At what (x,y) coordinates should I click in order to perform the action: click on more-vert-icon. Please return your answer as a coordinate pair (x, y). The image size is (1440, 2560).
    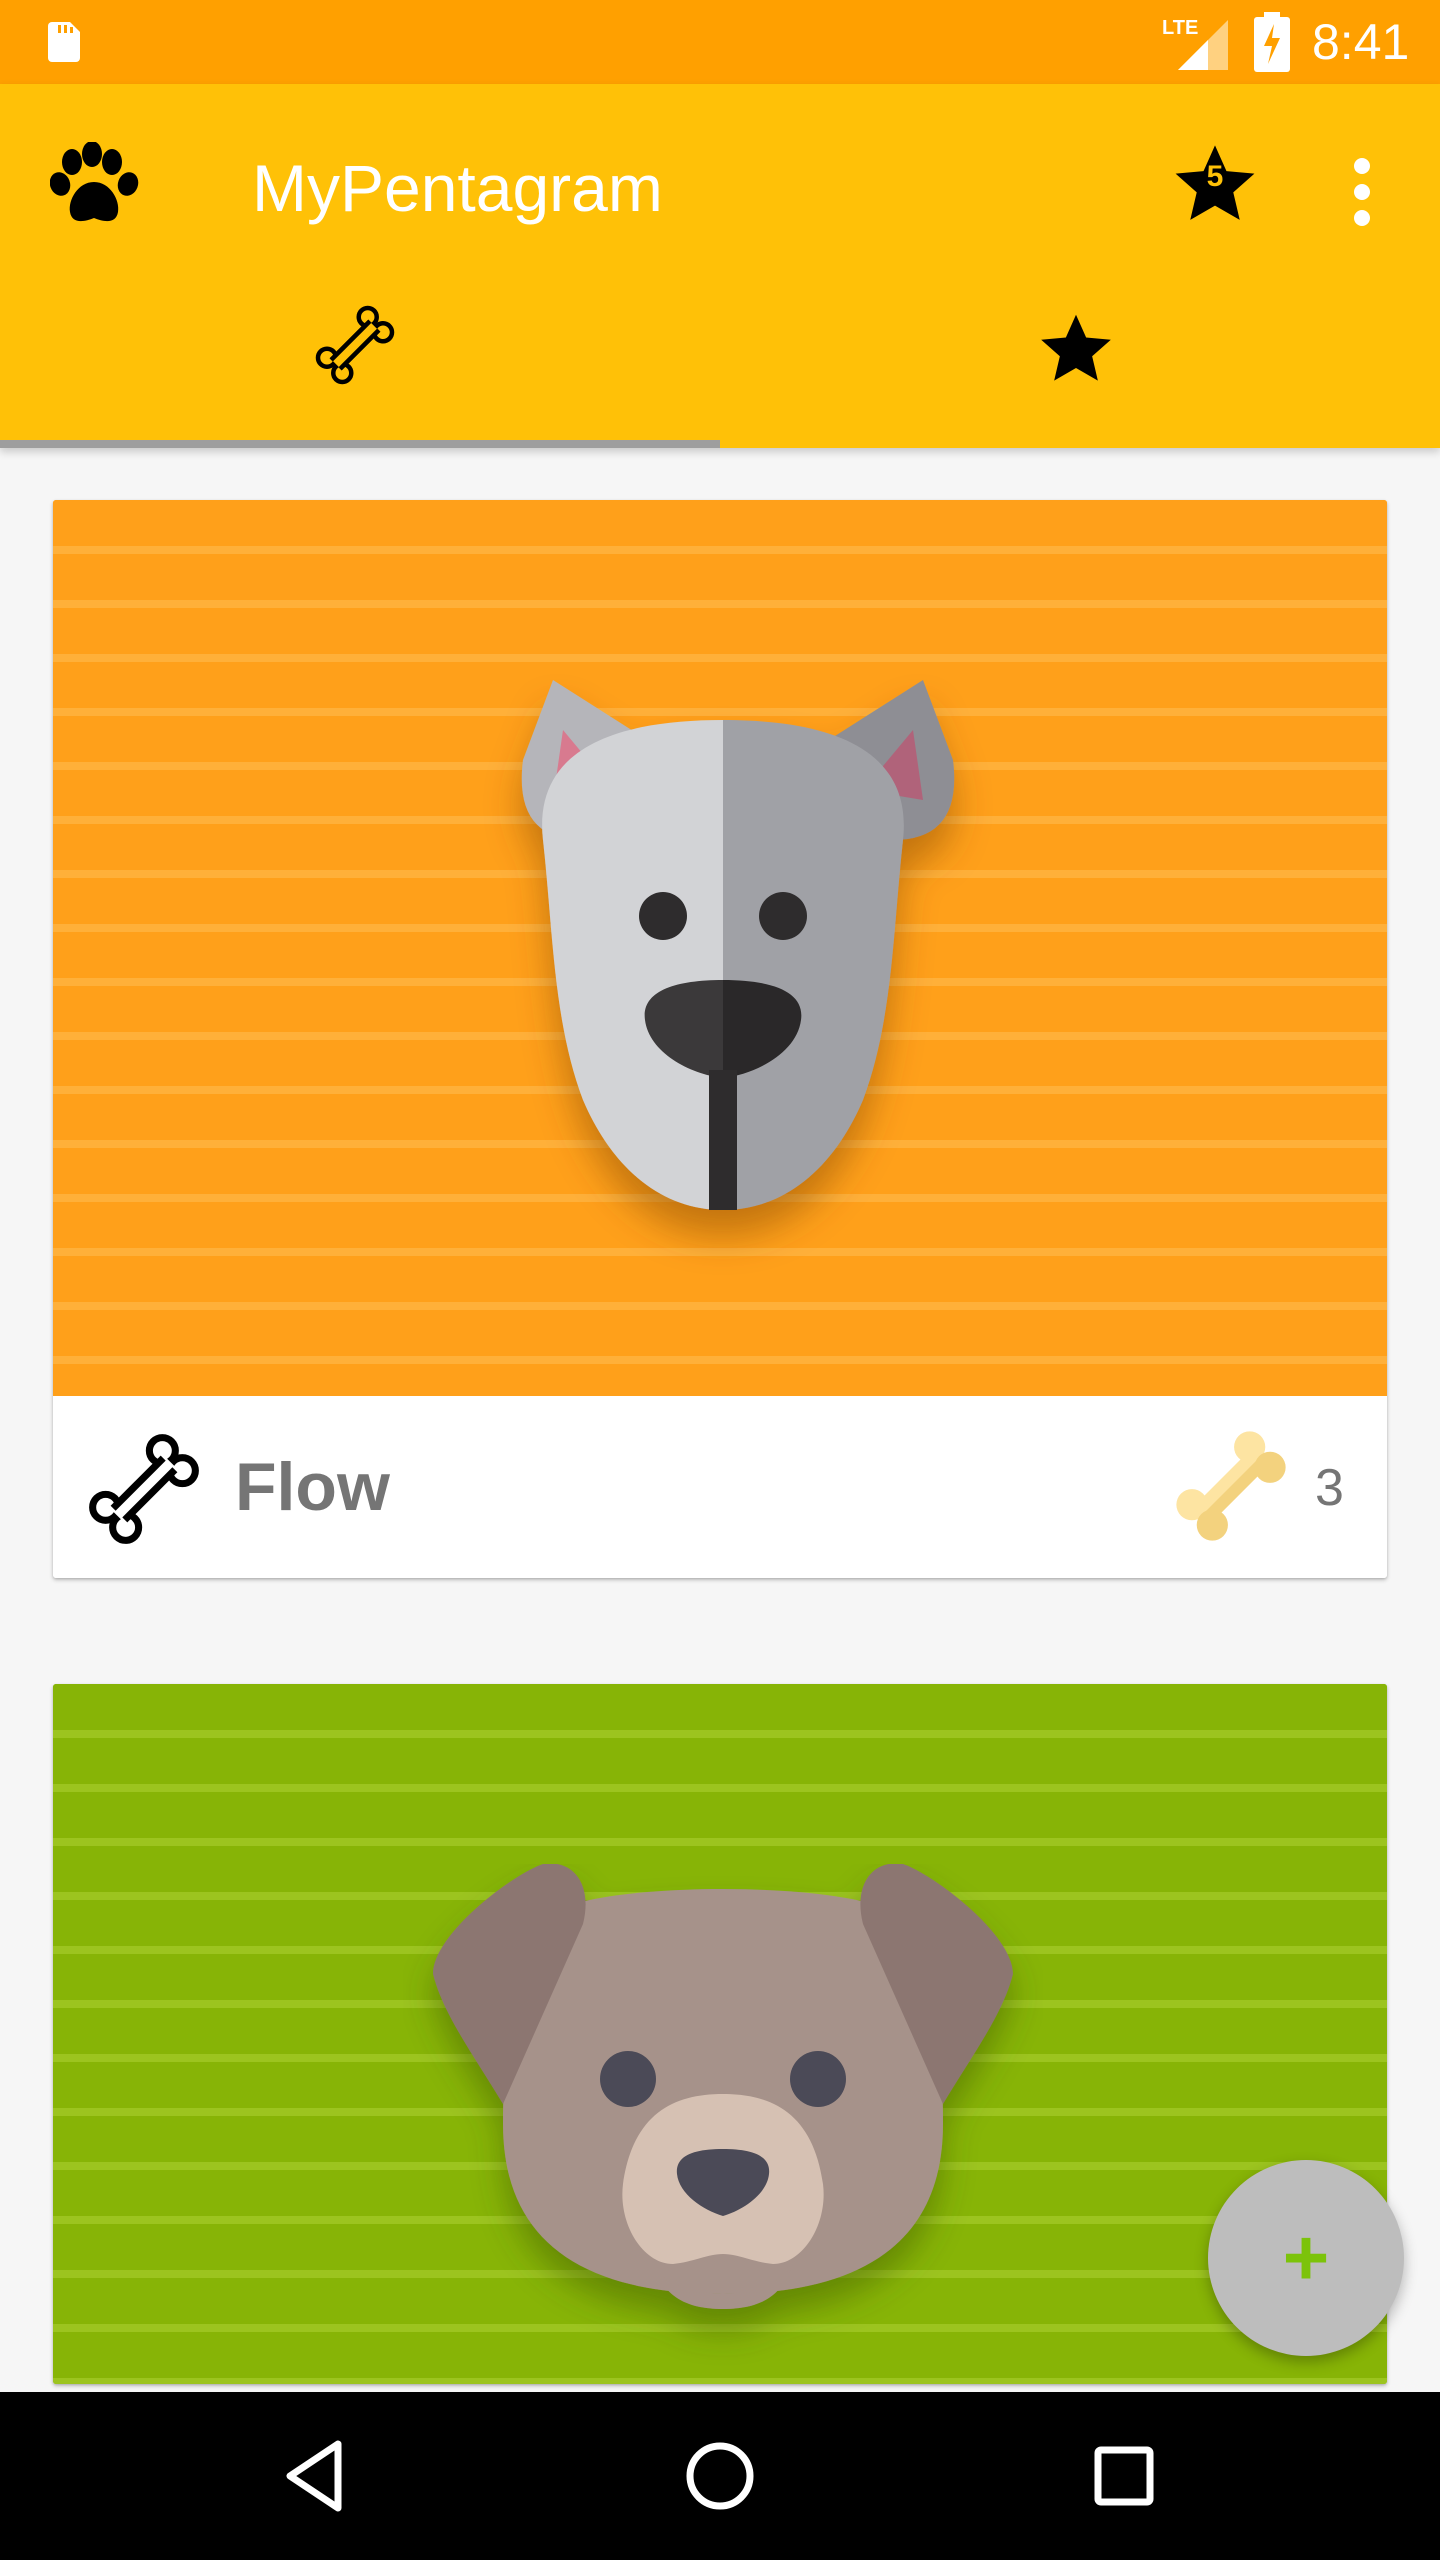
    Looking at the image, I should click on (1362, 192).